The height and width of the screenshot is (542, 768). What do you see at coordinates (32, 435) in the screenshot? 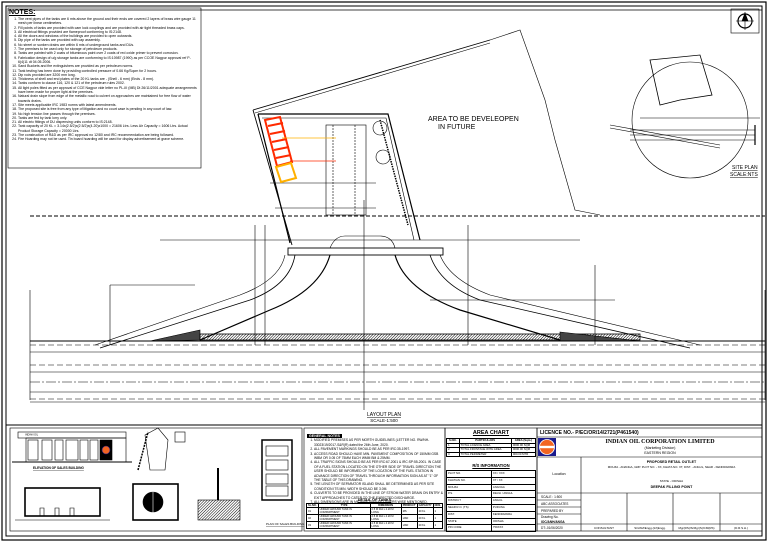
I see `brand-label: INDIAN OIL` at bounding box center [32, 435].